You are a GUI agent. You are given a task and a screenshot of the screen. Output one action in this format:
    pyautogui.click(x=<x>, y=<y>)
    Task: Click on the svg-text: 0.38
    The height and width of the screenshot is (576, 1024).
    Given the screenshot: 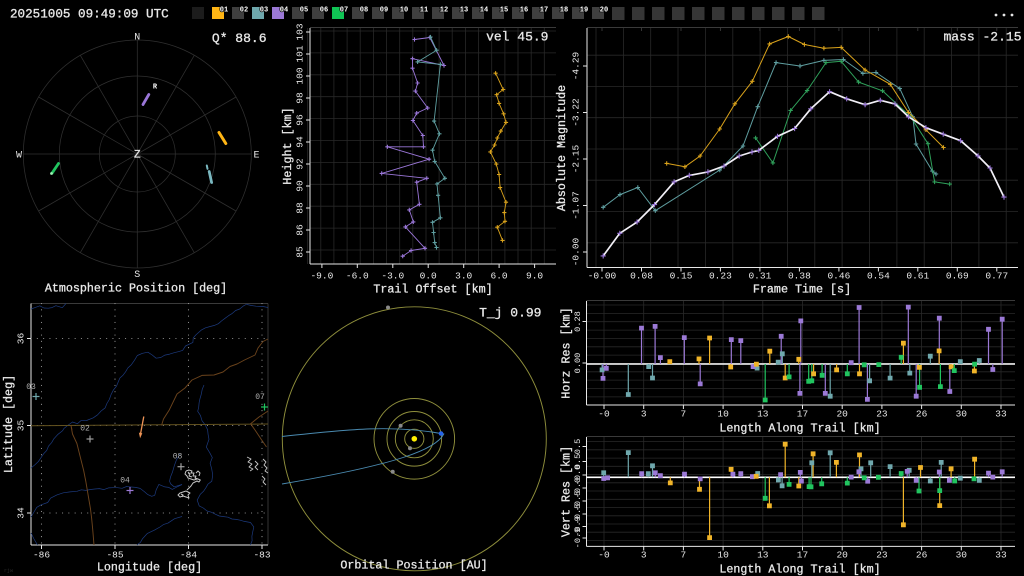 What is the action you would take?
    pyautogui.click(x=799, y=276)
    